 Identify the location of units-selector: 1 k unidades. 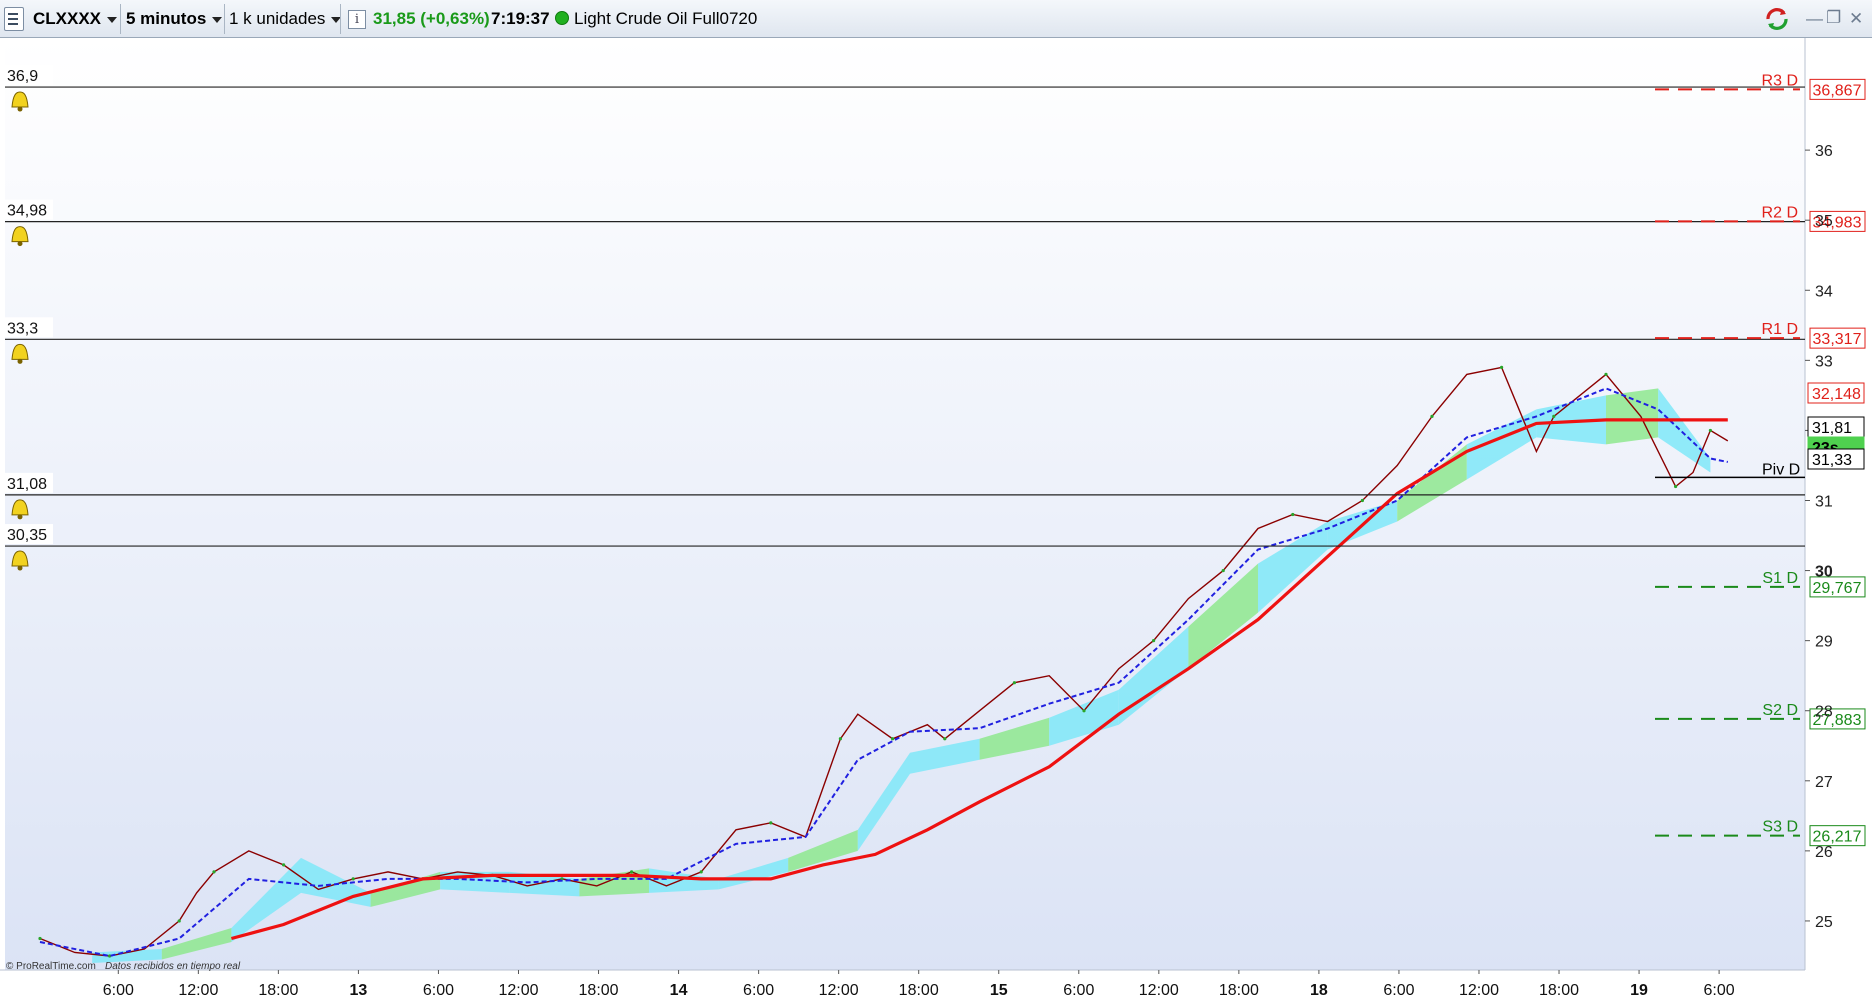
(285, 19).